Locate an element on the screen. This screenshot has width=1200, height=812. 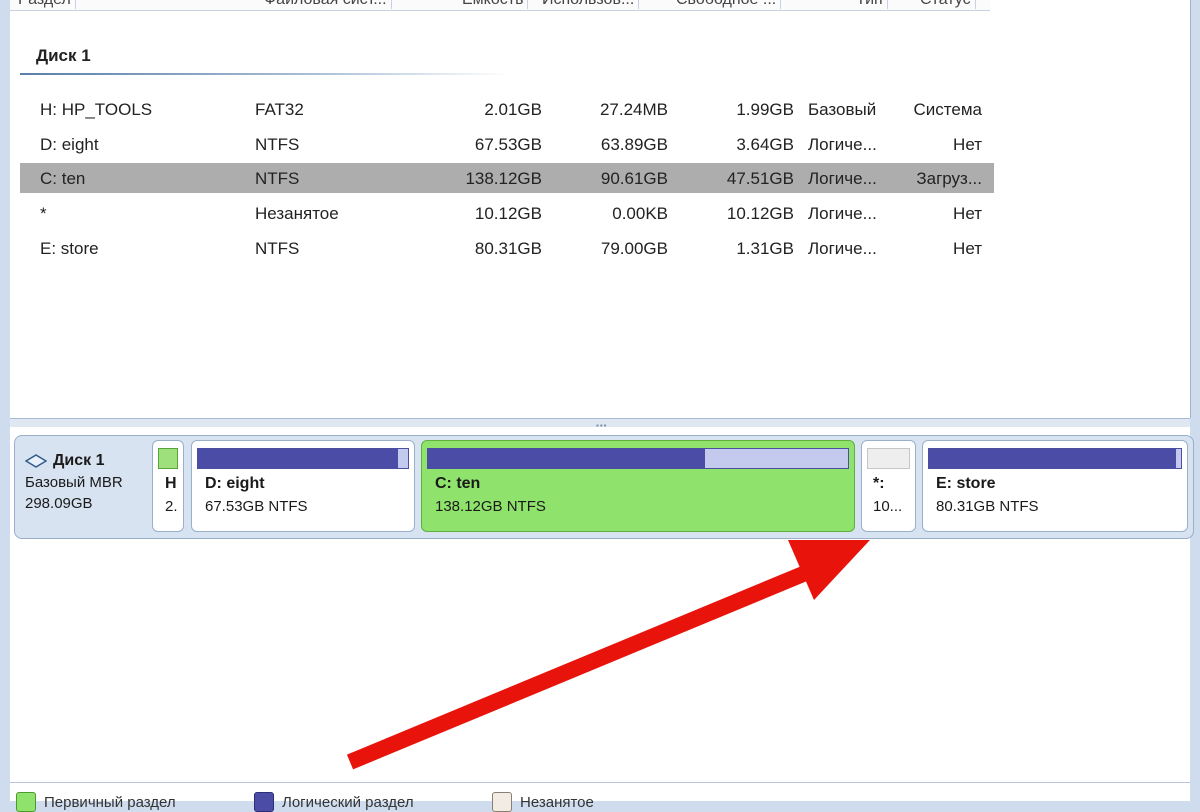
legend-logical: Логический раздел is located at coordinates (334, 802).